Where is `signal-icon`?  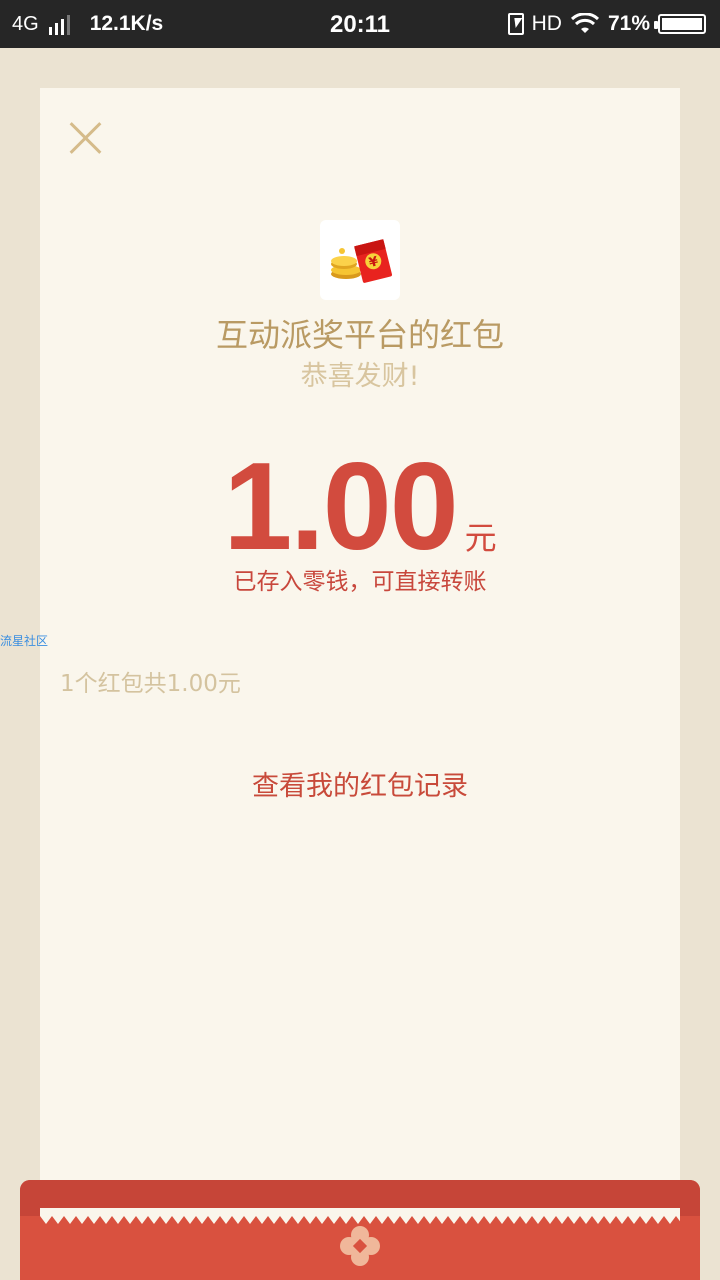
signal-icon is located at coordinates (59, 24).